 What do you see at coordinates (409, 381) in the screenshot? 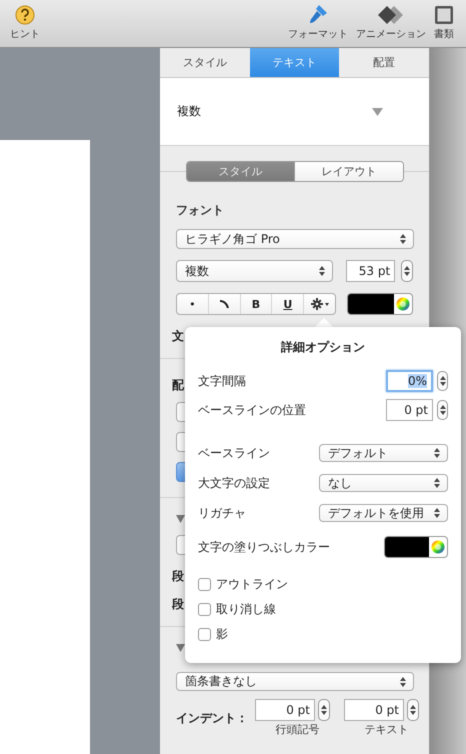
I see `number-field: 0%` at bounding box center [409, 381].